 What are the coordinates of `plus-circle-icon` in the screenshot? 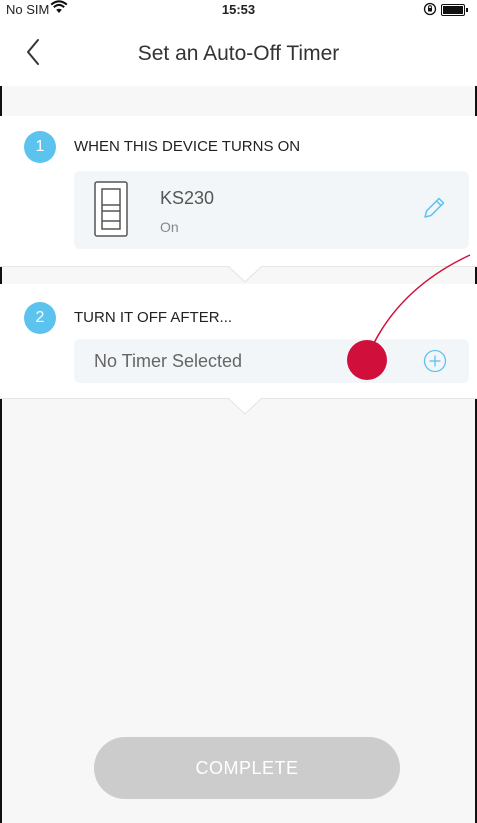 It's located at (435, 361).